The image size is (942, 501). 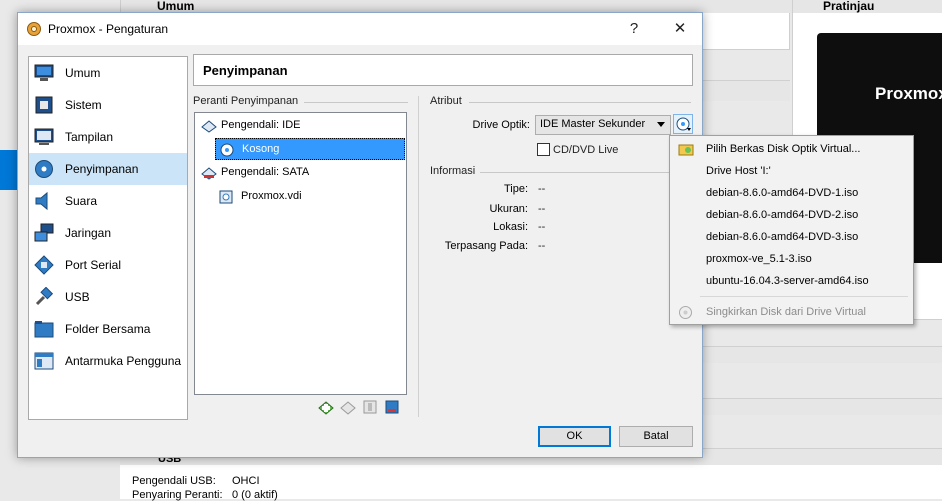 What do you see at coordinates (418, 256) in the screenshot?
I see `panel-separator` at bounding box center [418, 256].